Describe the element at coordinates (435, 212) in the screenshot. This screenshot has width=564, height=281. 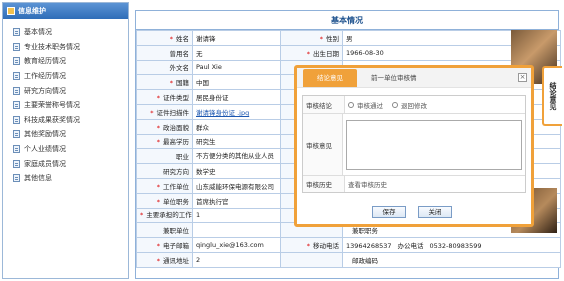
I see `close-button: 关闭` at that location.